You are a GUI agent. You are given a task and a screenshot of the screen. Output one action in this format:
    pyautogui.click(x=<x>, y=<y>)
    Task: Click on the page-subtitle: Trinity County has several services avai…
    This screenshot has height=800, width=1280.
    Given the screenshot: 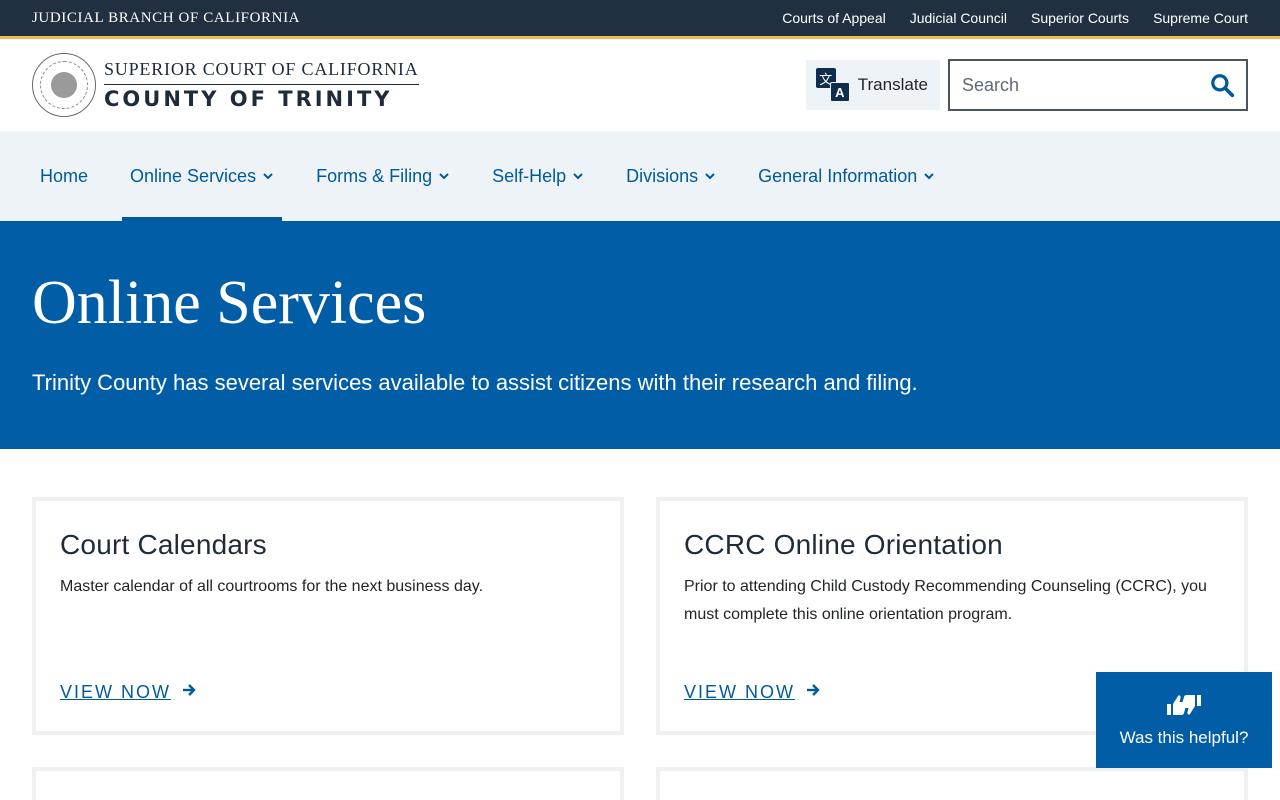 What is the action you would take?
    pyautogui.click(x=475, y=383)
    